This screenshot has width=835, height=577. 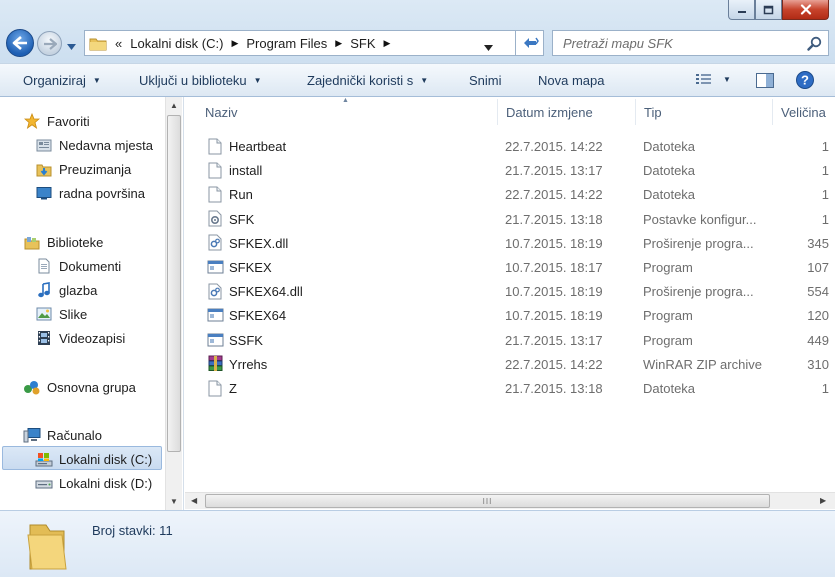 I want to click on folder-icon, so click(x=46, y=546).